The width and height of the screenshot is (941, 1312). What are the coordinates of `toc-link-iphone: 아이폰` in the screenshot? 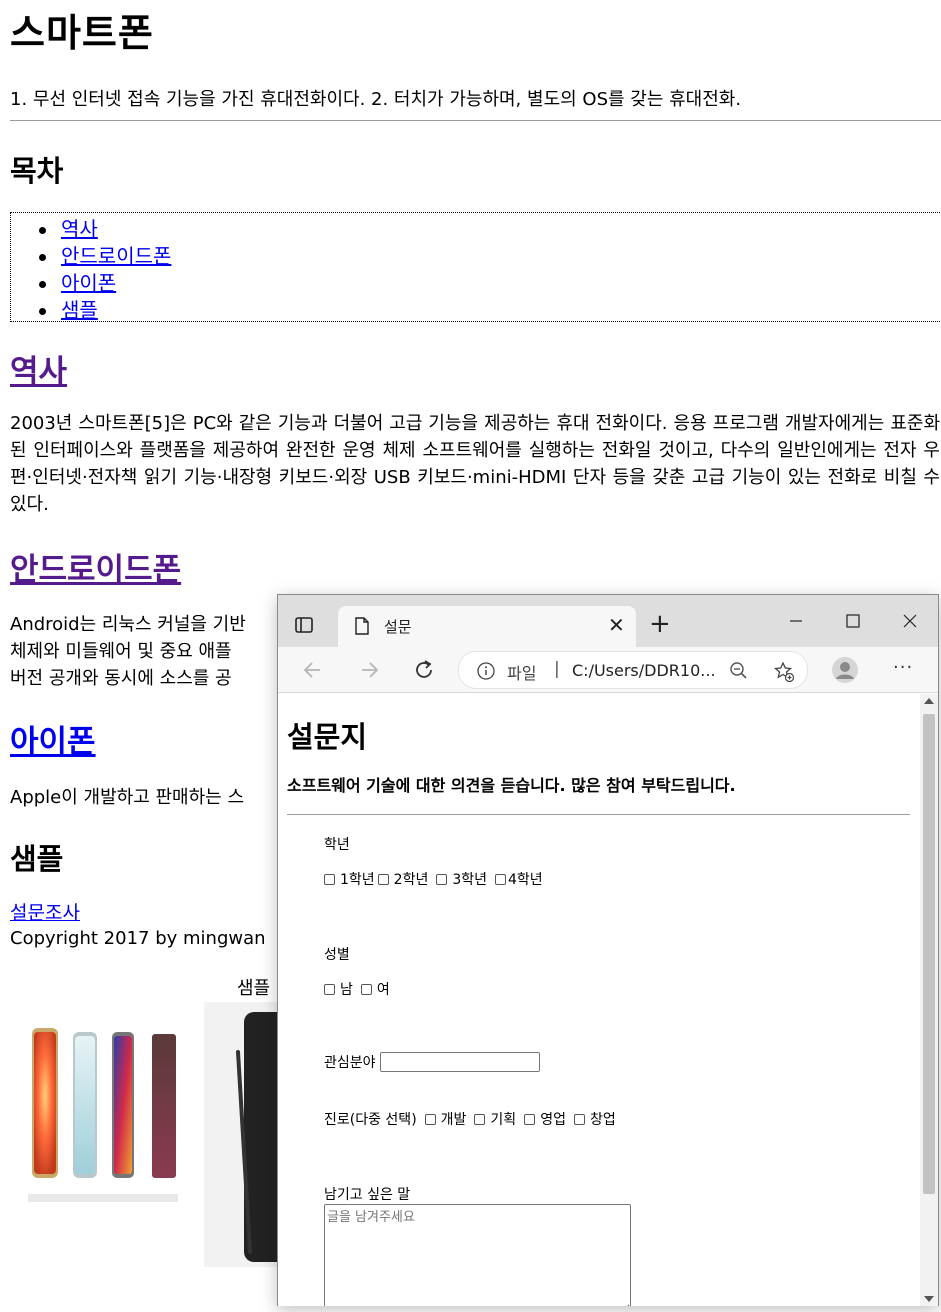 It's located at (88, 283).